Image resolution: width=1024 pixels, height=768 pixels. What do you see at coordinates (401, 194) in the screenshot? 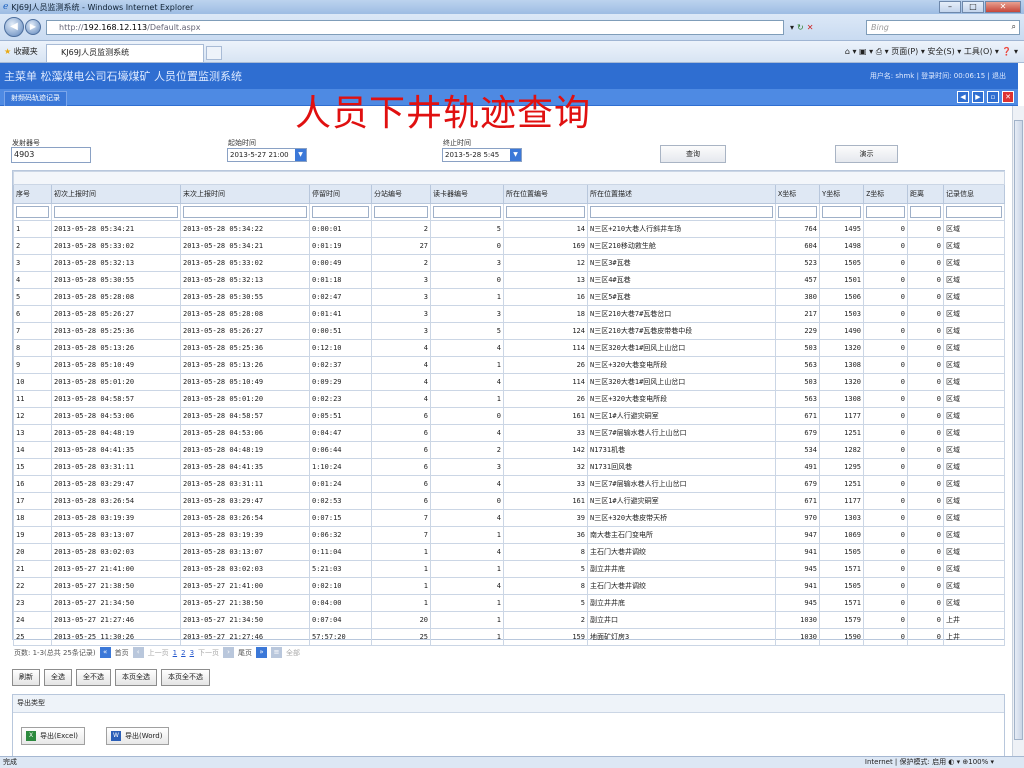
I see `column-header: 分站编号` at bounding box center [401, 194].